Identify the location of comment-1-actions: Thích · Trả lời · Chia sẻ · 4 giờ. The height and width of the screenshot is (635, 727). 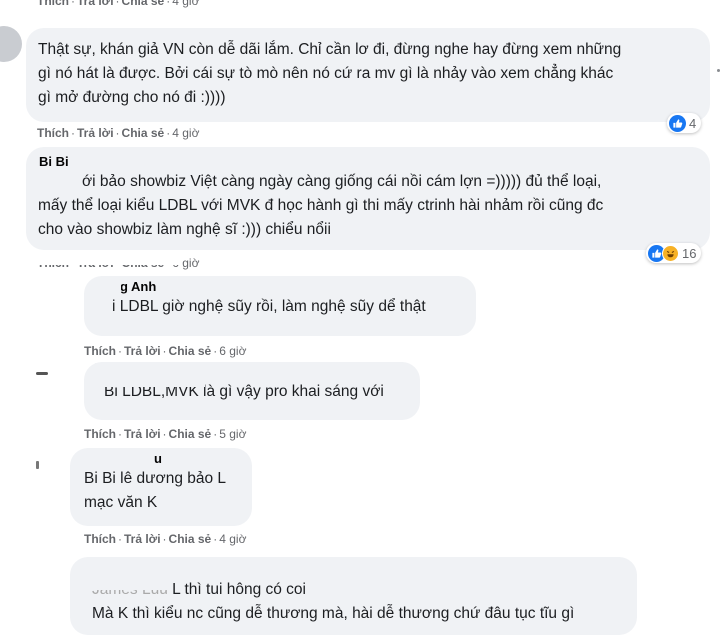
(118, 133).